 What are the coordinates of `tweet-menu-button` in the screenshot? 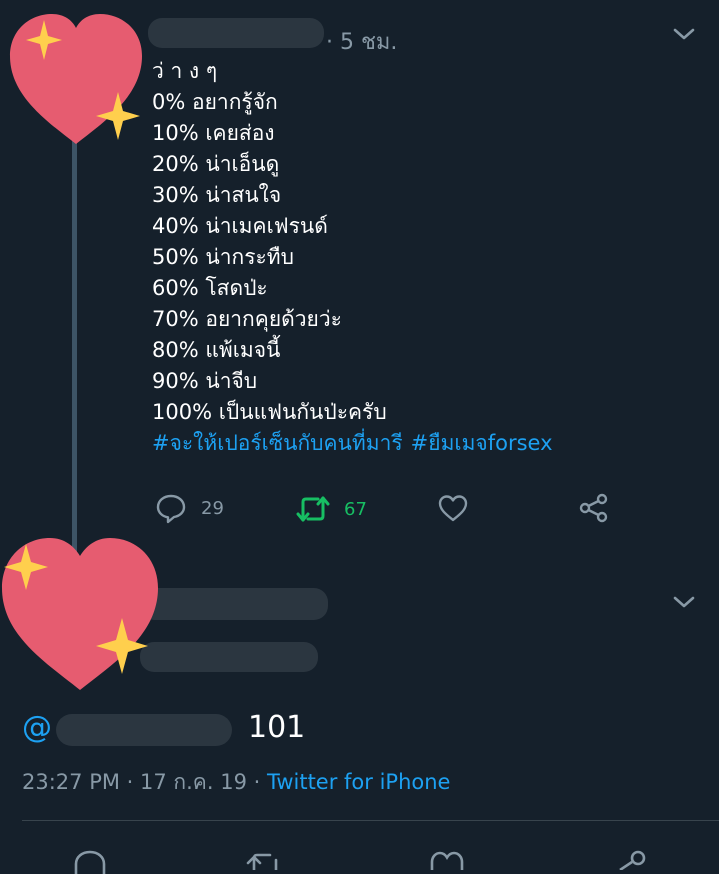 It's located at (684, 34).